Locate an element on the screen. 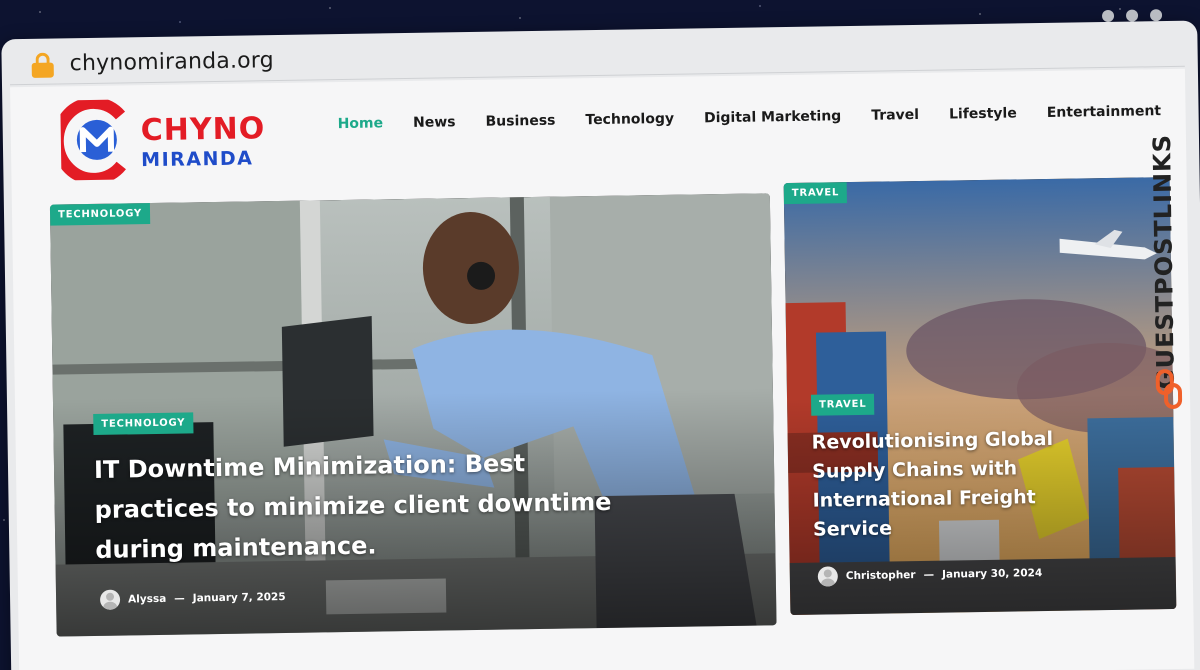 The image size is (1200, 670). nav-item-business: Business is located at coordinates (520, 121).